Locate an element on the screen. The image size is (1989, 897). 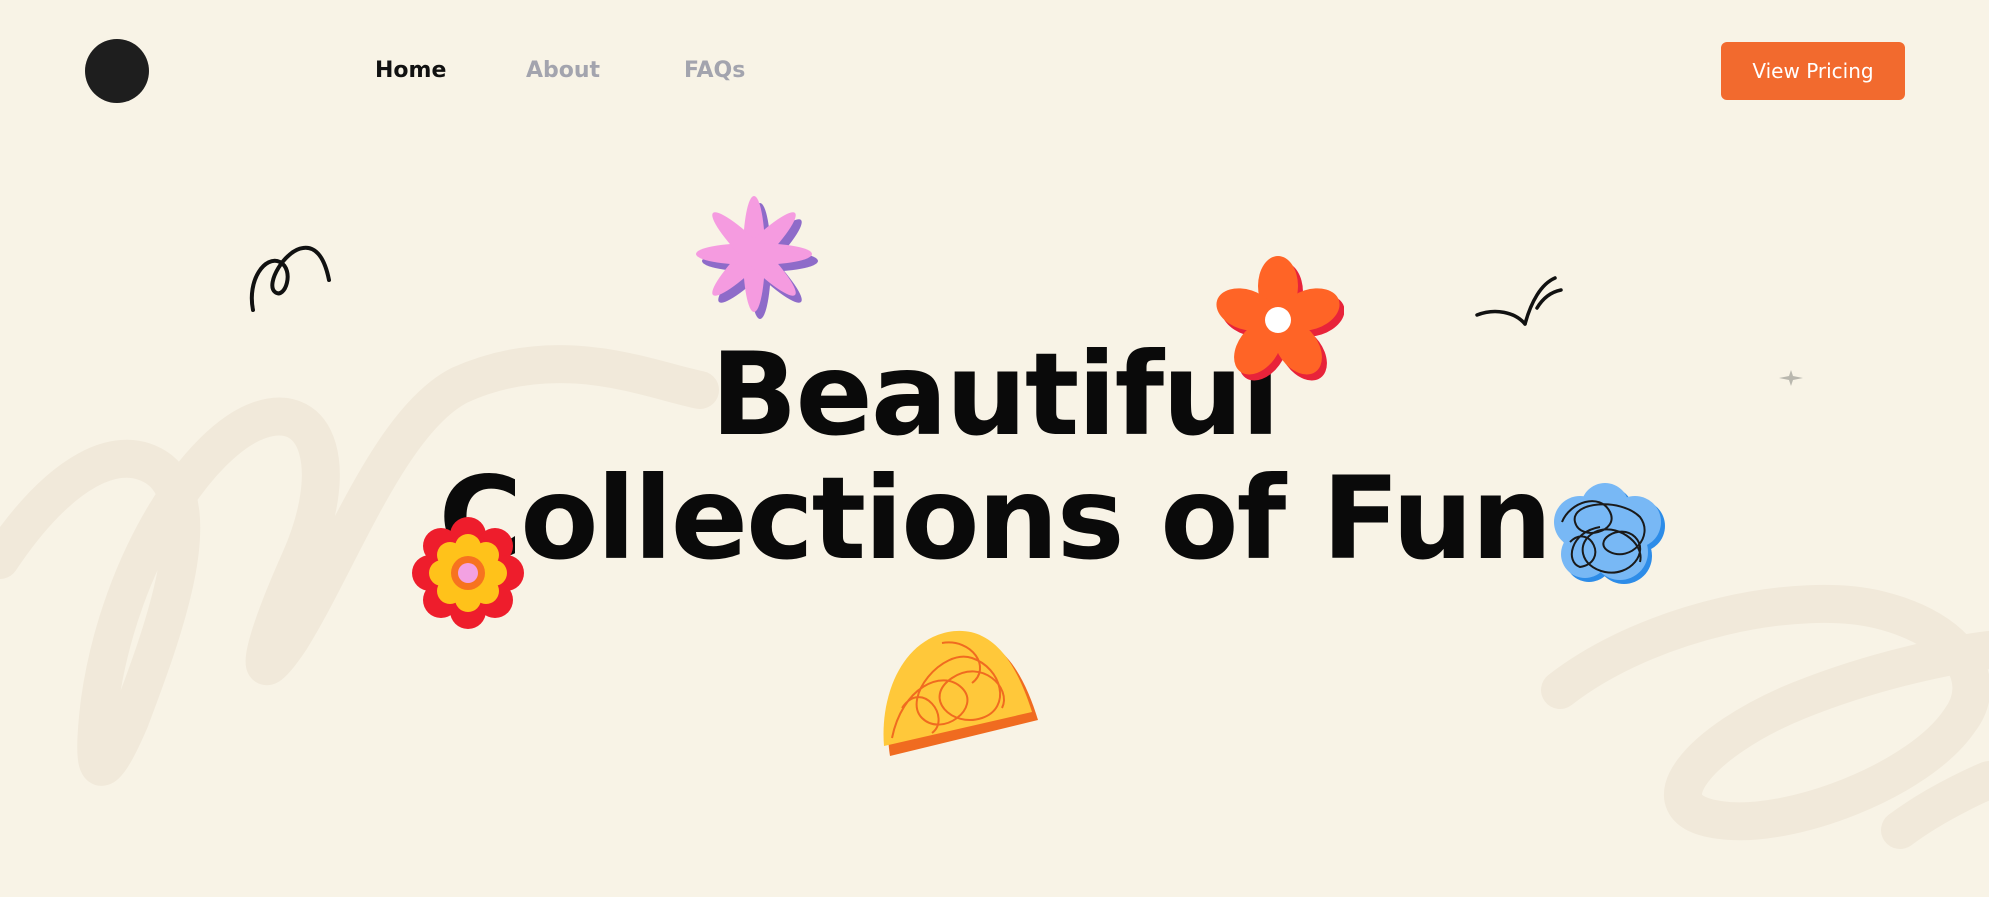
nav-about: About is located at coordinates (563, 71).